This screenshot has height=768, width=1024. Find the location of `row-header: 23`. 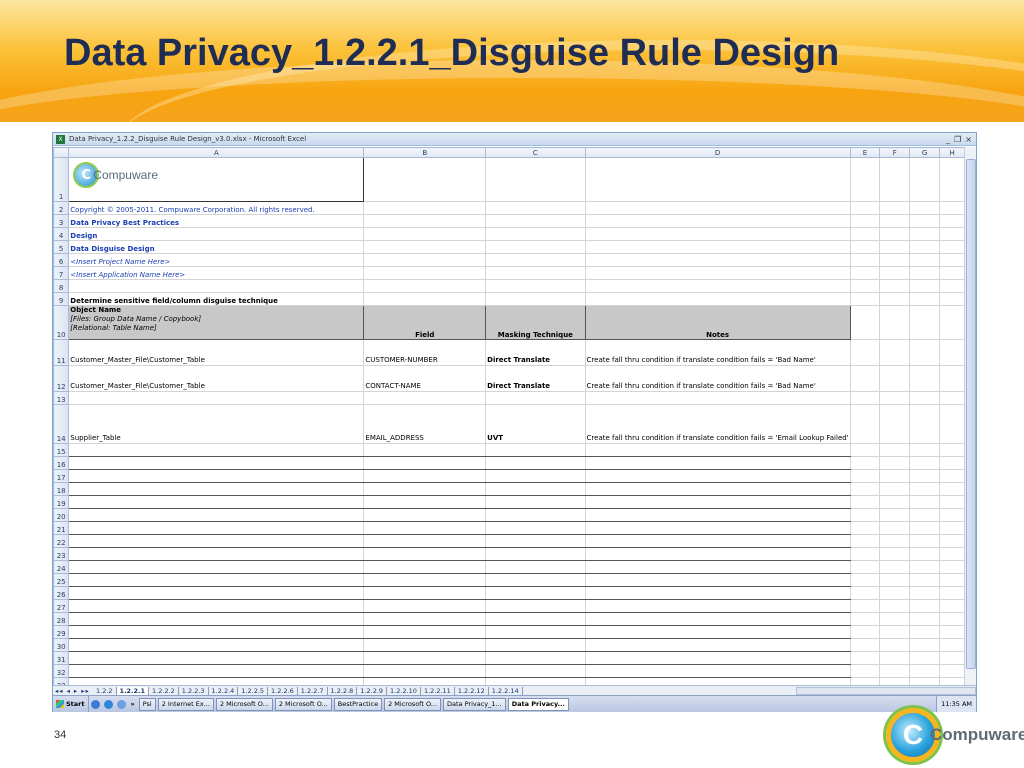

row-header: 23 is located at coordinates (61, 554).